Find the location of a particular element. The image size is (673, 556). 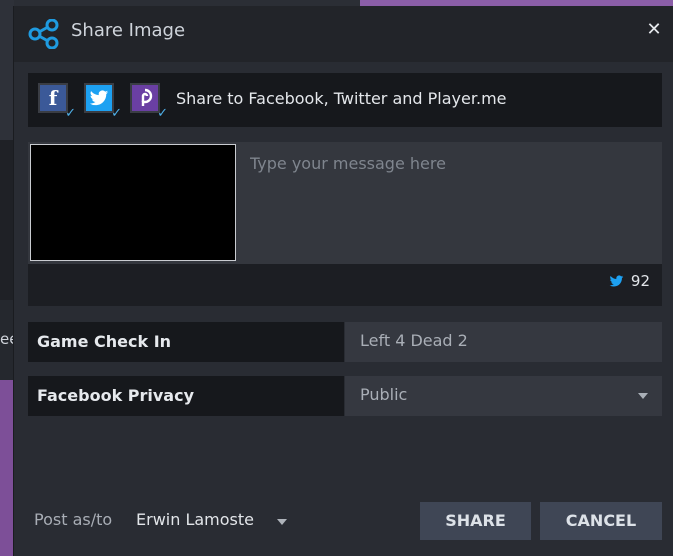

background-app-edge: ee is located at coordinates (9, 278).